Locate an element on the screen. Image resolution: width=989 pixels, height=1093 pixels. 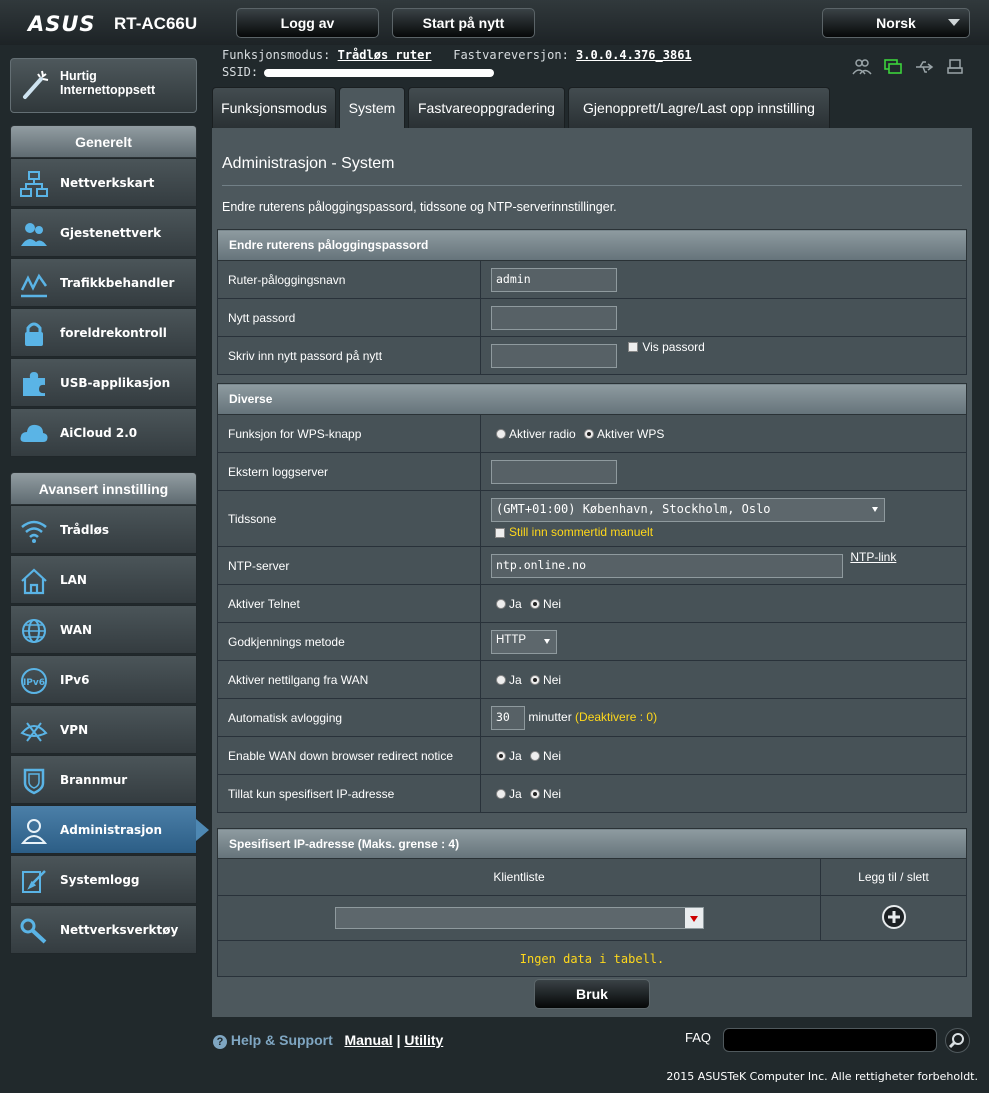
faq-label: FAQ is located at coordinates (698, 1037).